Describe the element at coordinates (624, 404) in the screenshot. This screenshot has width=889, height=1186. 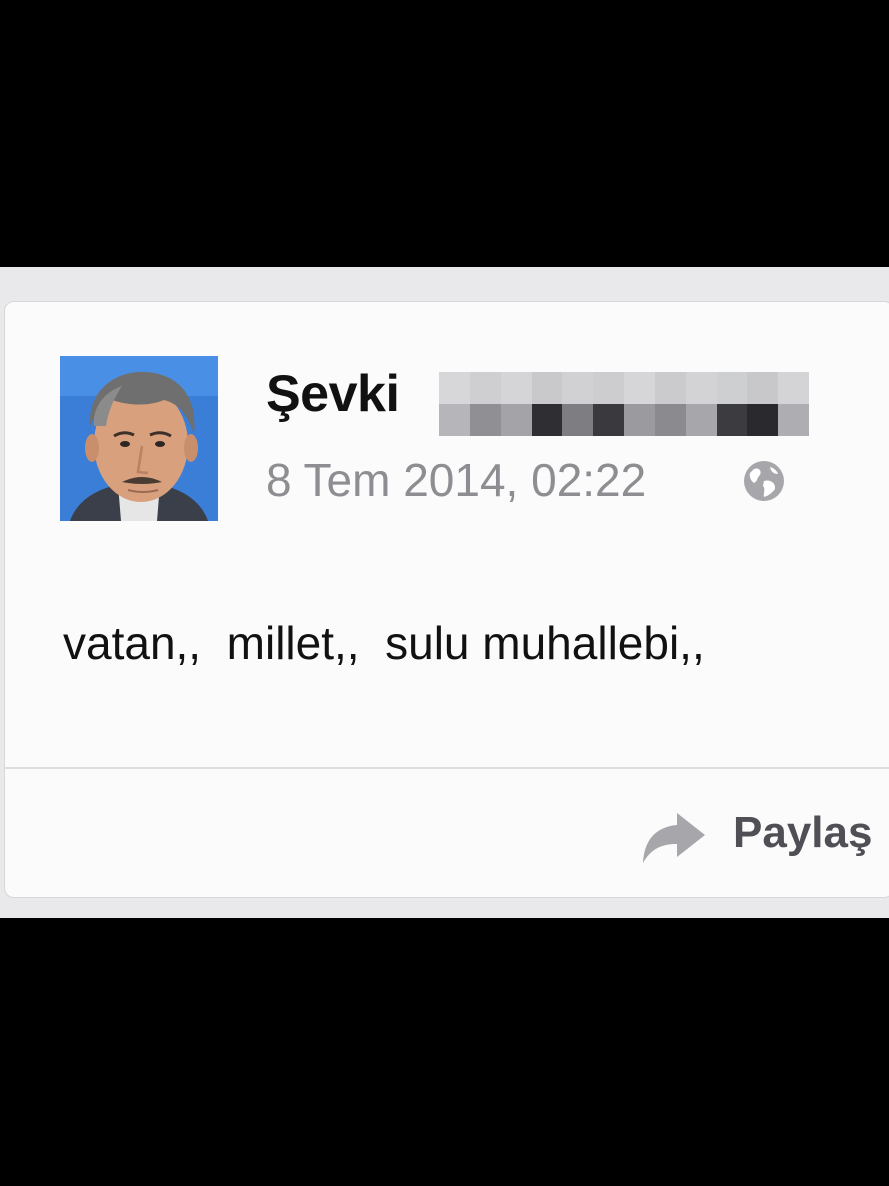
I see `redacted-surname-mosaic` at that location.